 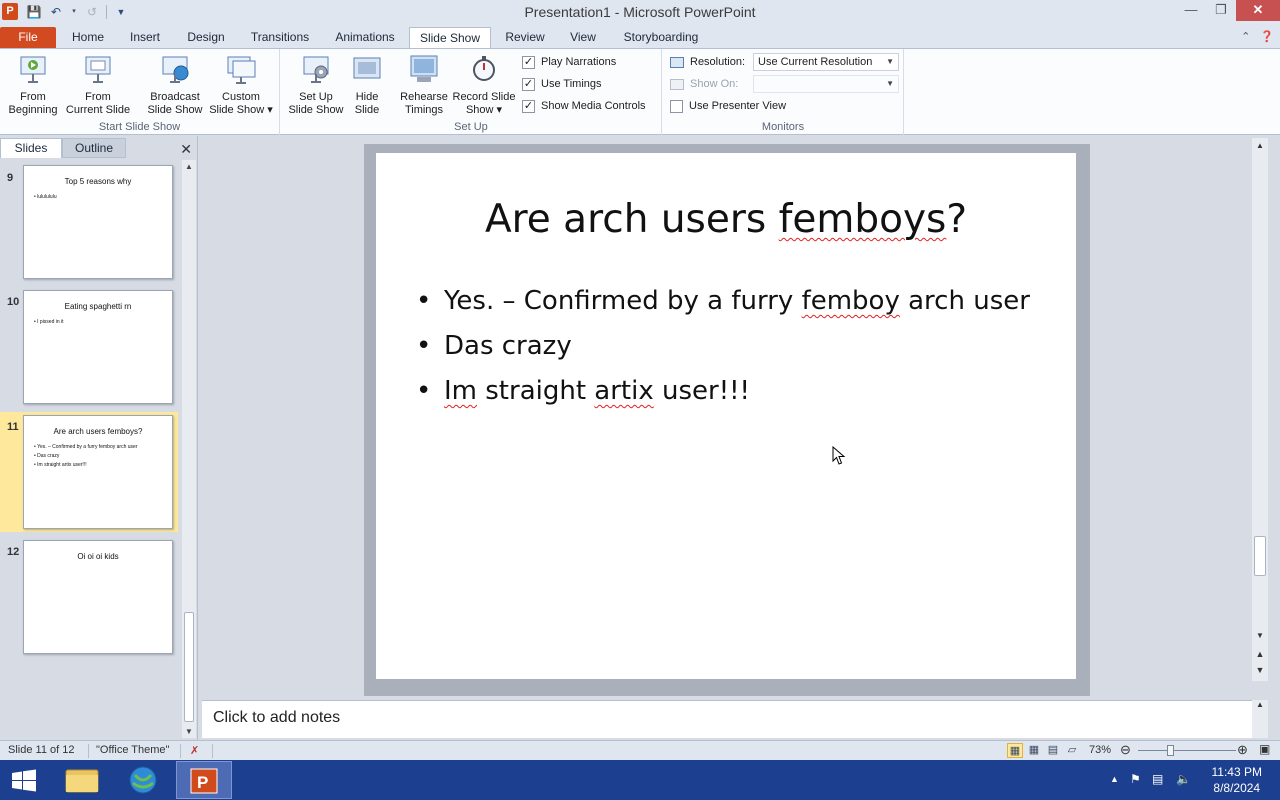 I want to click on tab-slide-show: Slide Show, so click(x=450, y=38).